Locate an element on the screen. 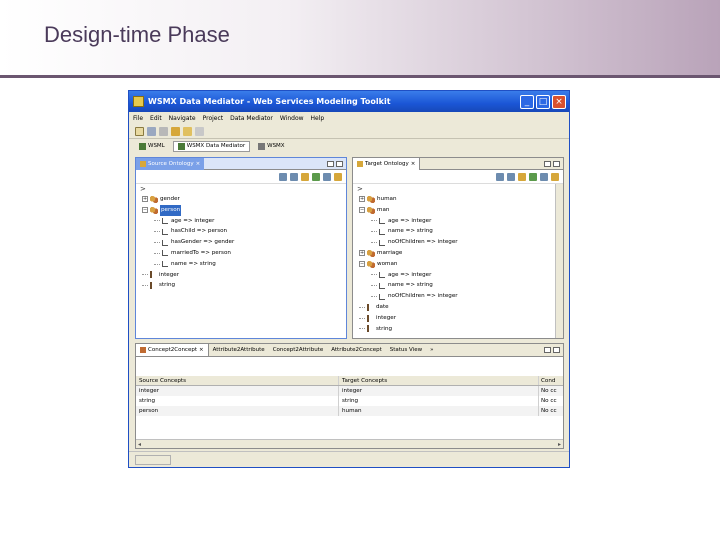 This screenshot has width=720, height=540. table-row: string string No cc is located at coordinates (349, 401).